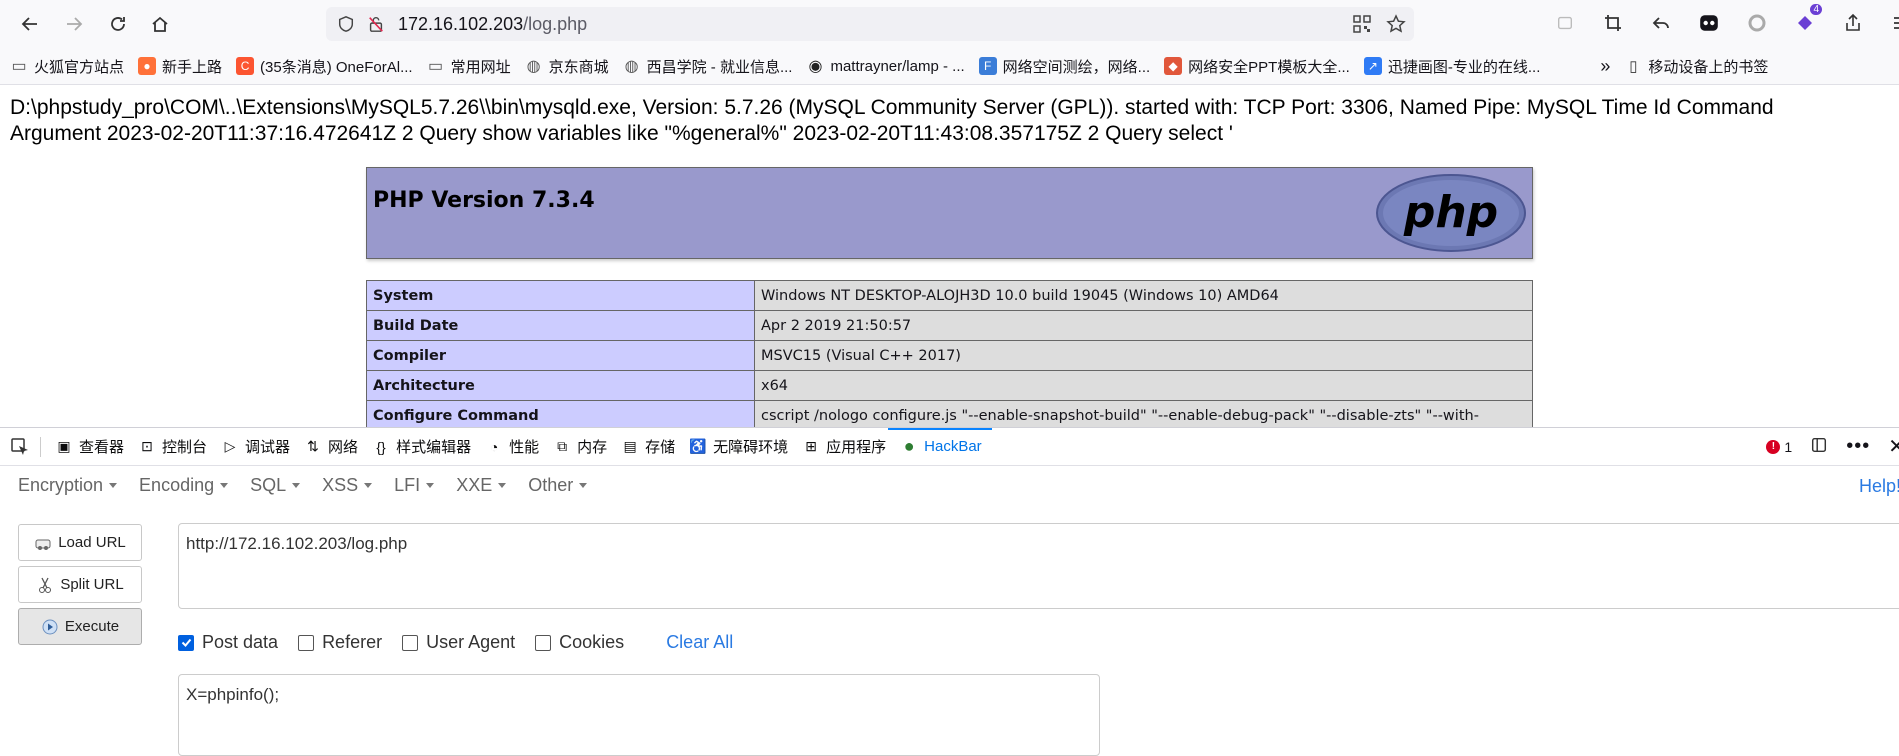  I want to click on fofa-icon: F, so click(987, 66).